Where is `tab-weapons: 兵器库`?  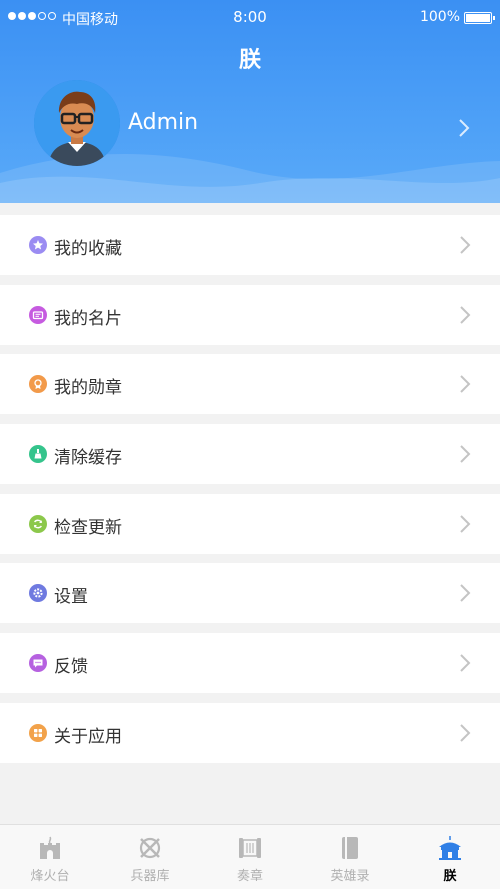
tab-weapons: 兵器库 is located at coordinates (150, 857).